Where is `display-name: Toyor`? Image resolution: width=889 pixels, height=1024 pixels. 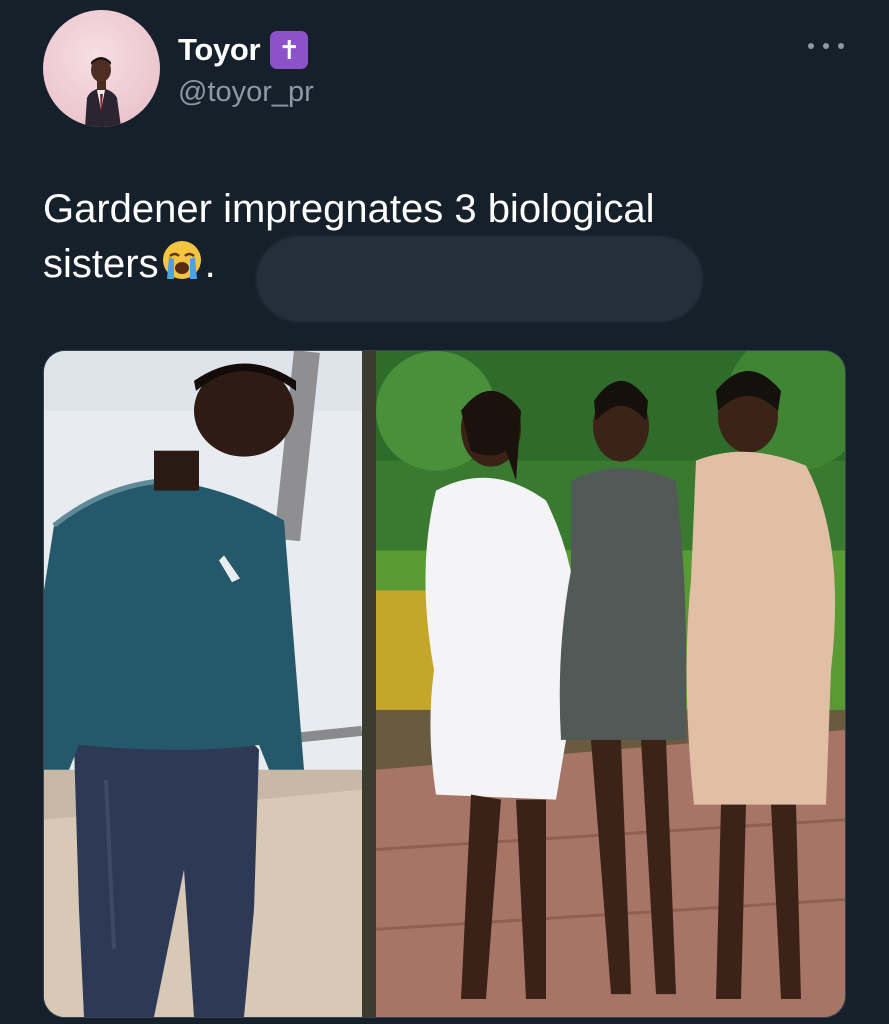 display-name: Toyor is located at coordinates (219, 50).